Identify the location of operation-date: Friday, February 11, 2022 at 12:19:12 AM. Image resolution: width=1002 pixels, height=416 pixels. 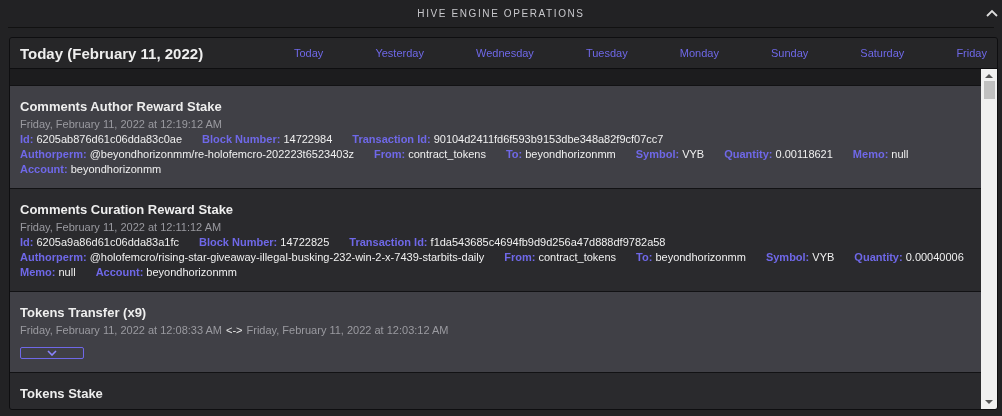
(121, 124).